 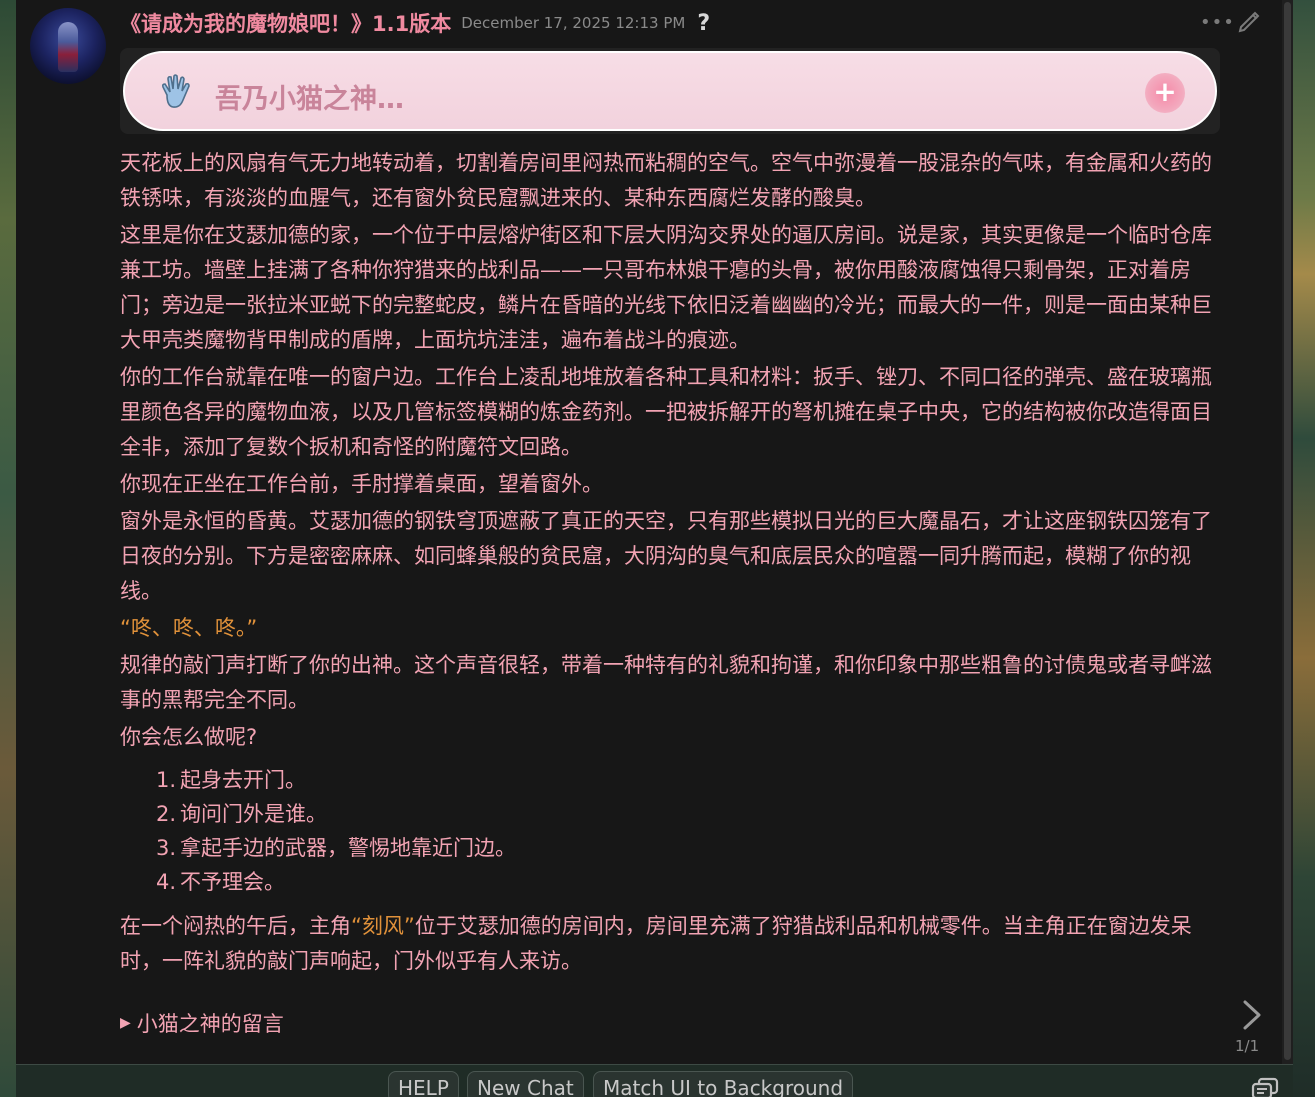 What do you see at coordinates (1252, 1015) in the screenshot?
I see `chevron-right-icon` at bounding box center [1252, 1015].